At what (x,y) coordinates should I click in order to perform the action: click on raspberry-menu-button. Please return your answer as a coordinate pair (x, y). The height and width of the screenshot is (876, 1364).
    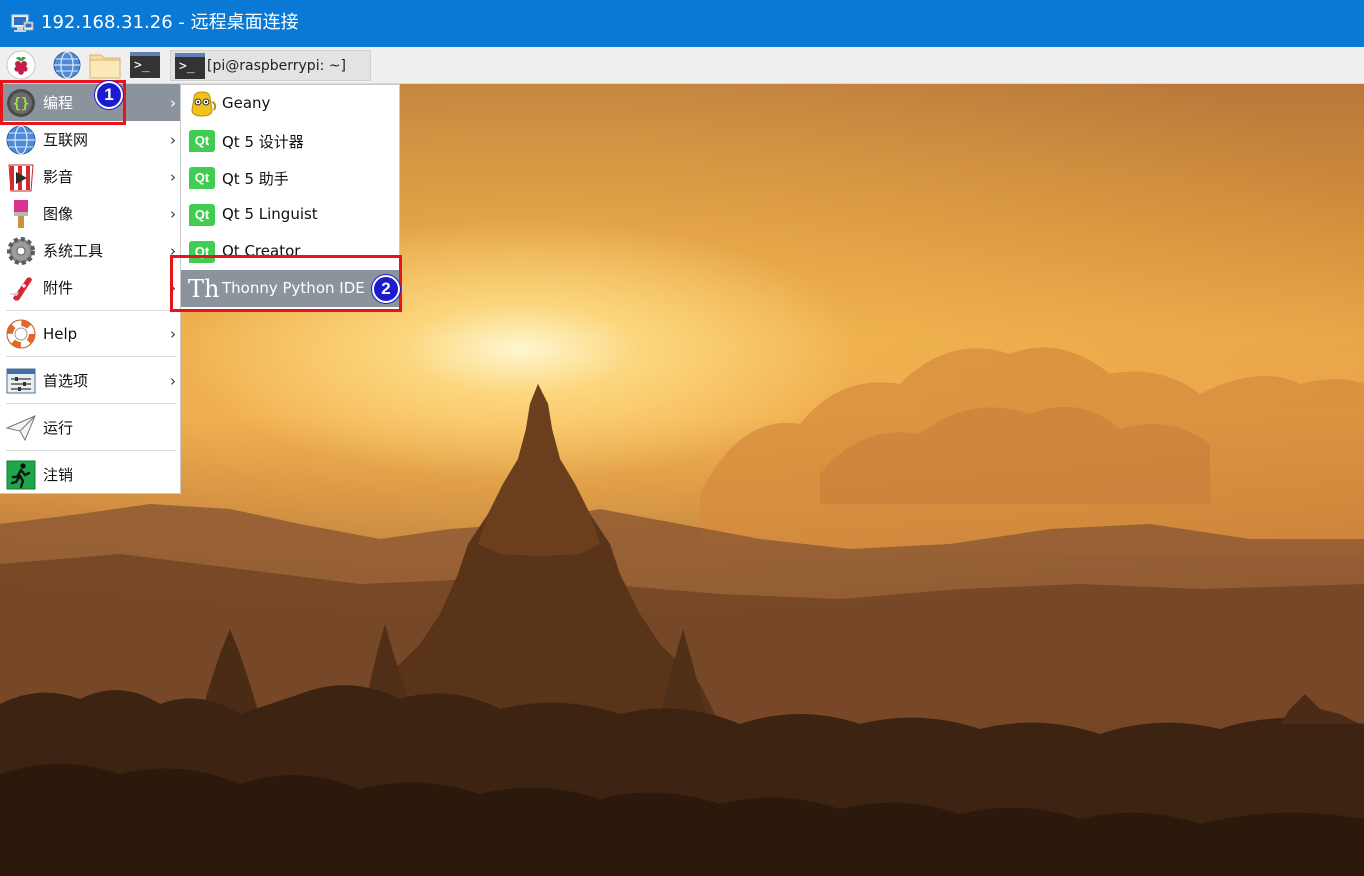
    Looking at the image, I should click on (21, 65).